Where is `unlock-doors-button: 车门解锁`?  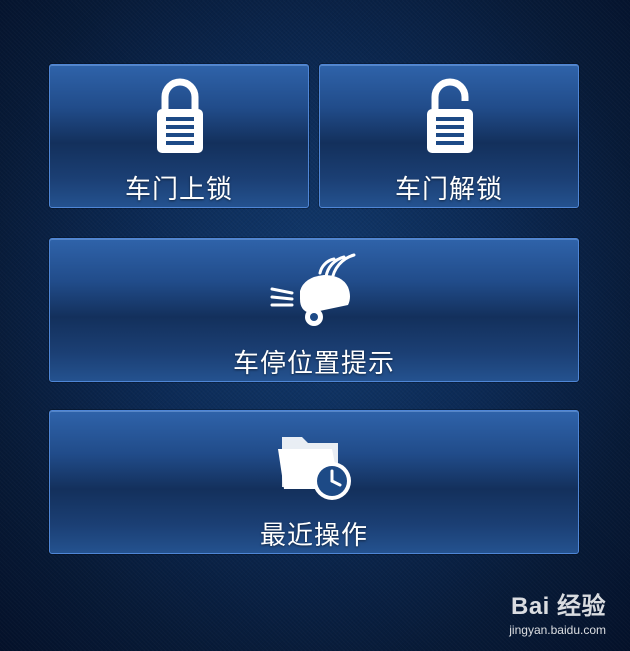 unlock-doors-button: 车门解锁 is located at coordinates (449, 136).